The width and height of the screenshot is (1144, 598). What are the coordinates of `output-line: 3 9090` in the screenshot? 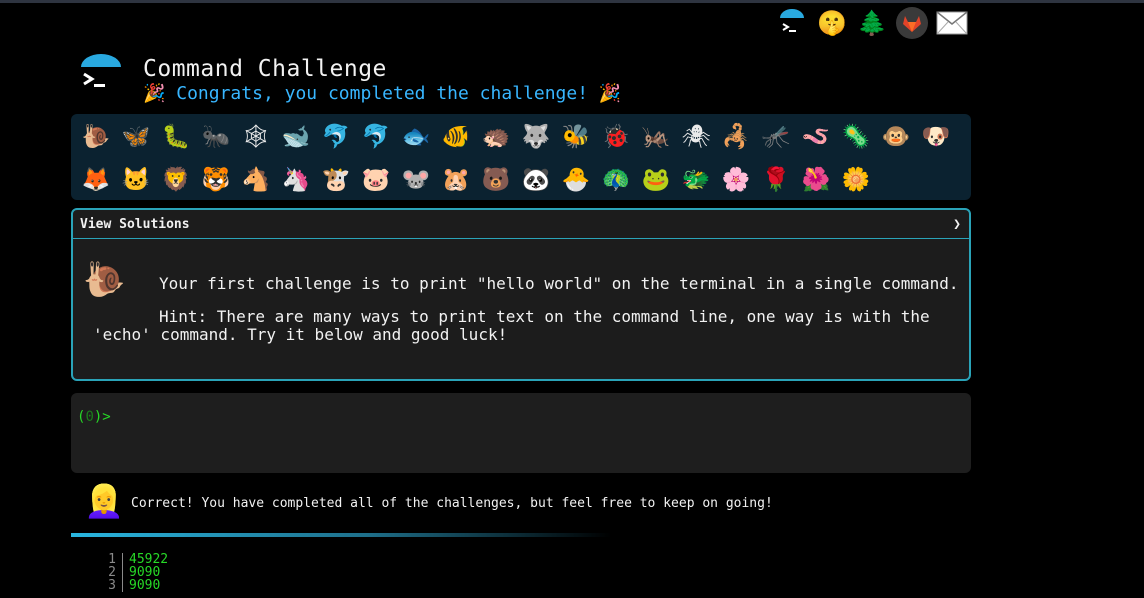 It's located at (134, 585).